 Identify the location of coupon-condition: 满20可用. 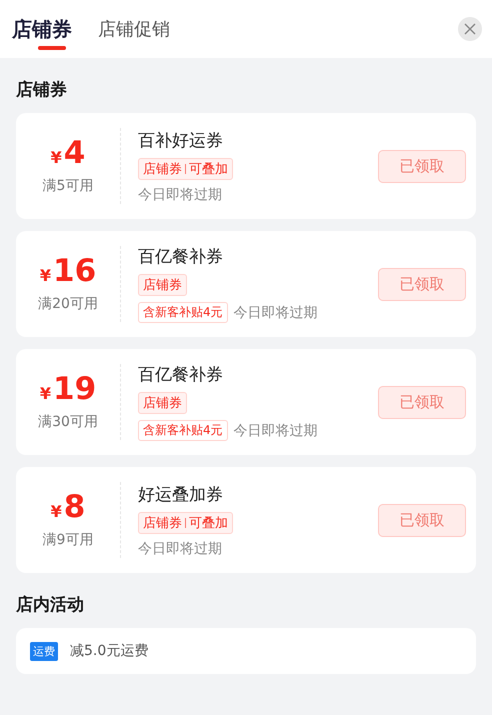
(68, 303).